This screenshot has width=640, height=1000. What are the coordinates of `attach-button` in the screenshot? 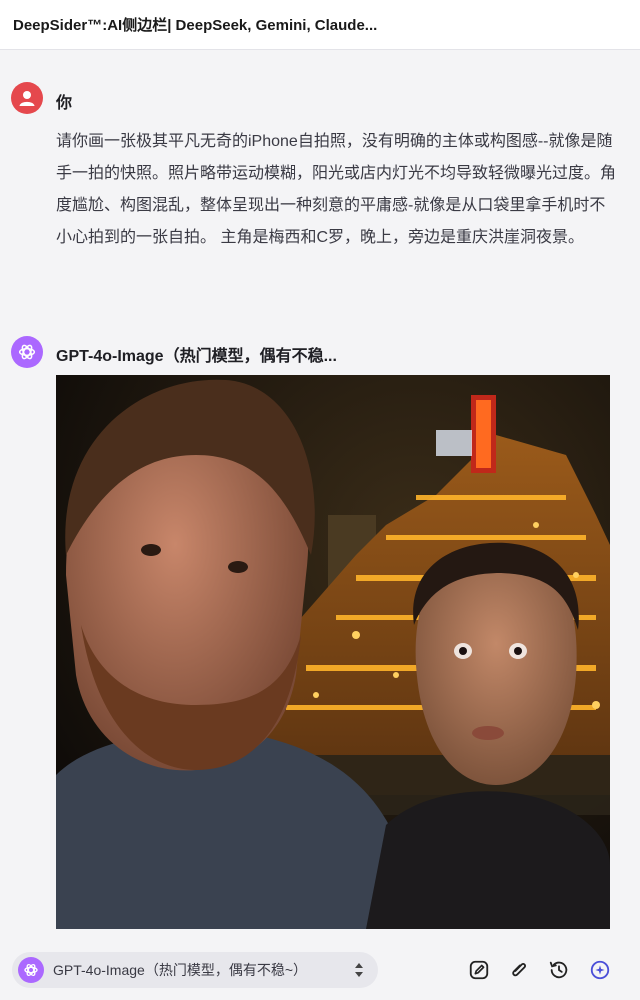 It's located at (519, 970).